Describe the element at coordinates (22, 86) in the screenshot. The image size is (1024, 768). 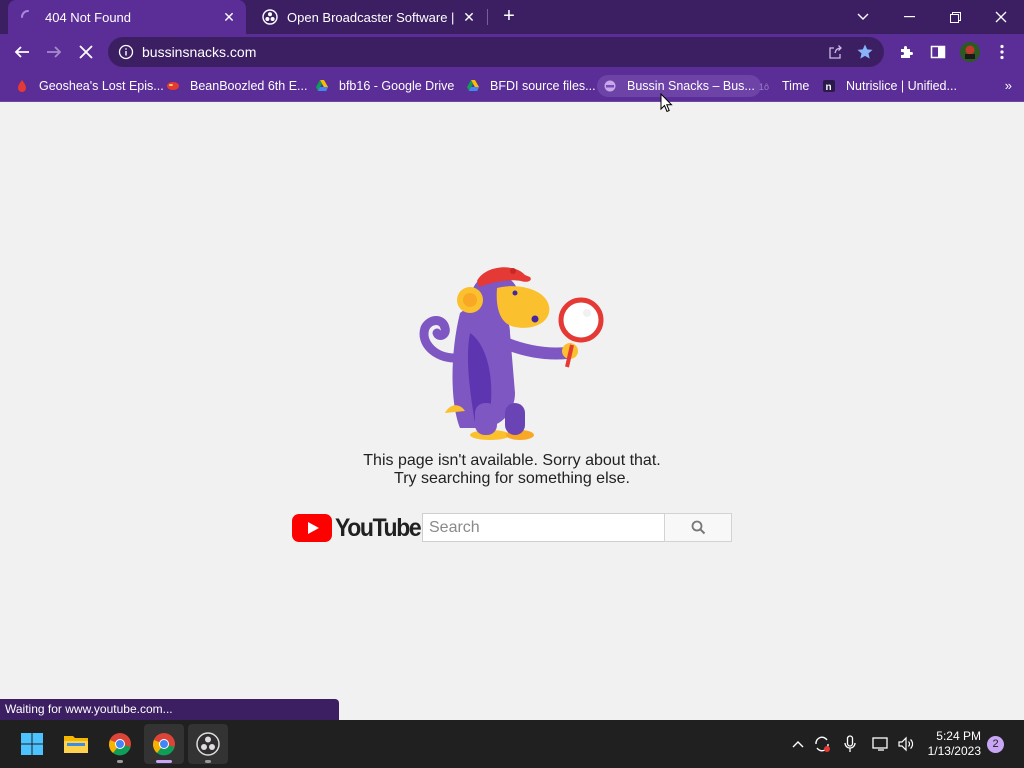
I see `red-droplet-icon` at that location.